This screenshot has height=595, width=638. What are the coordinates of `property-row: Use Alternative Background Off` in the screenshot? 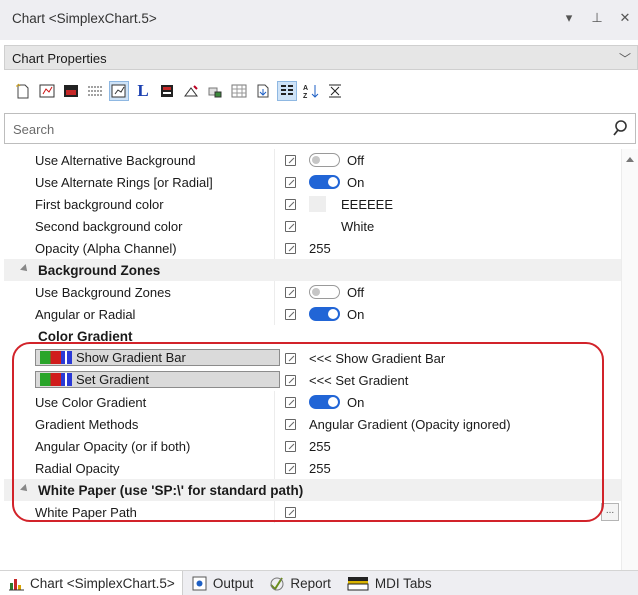 It's located at (312, 160).